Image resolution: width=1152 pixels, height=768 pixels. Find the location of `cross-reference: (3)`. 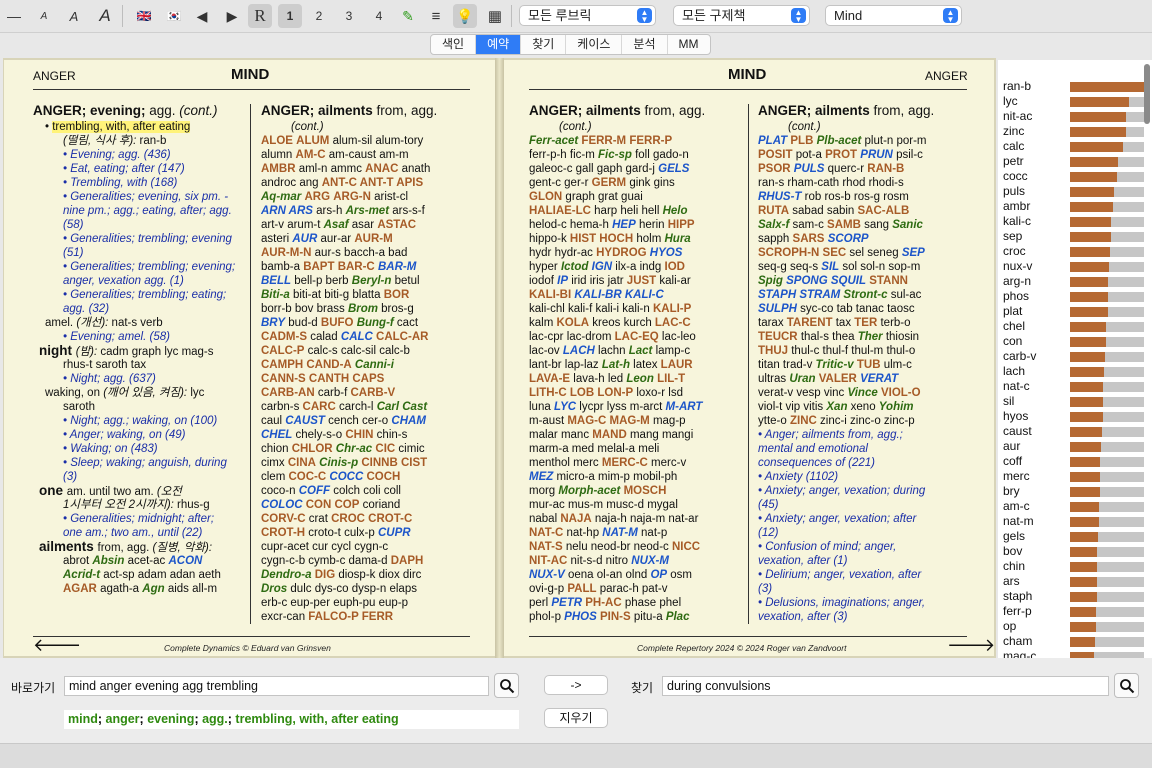

cross-reference: (3) is located at coordinates (140, 477).